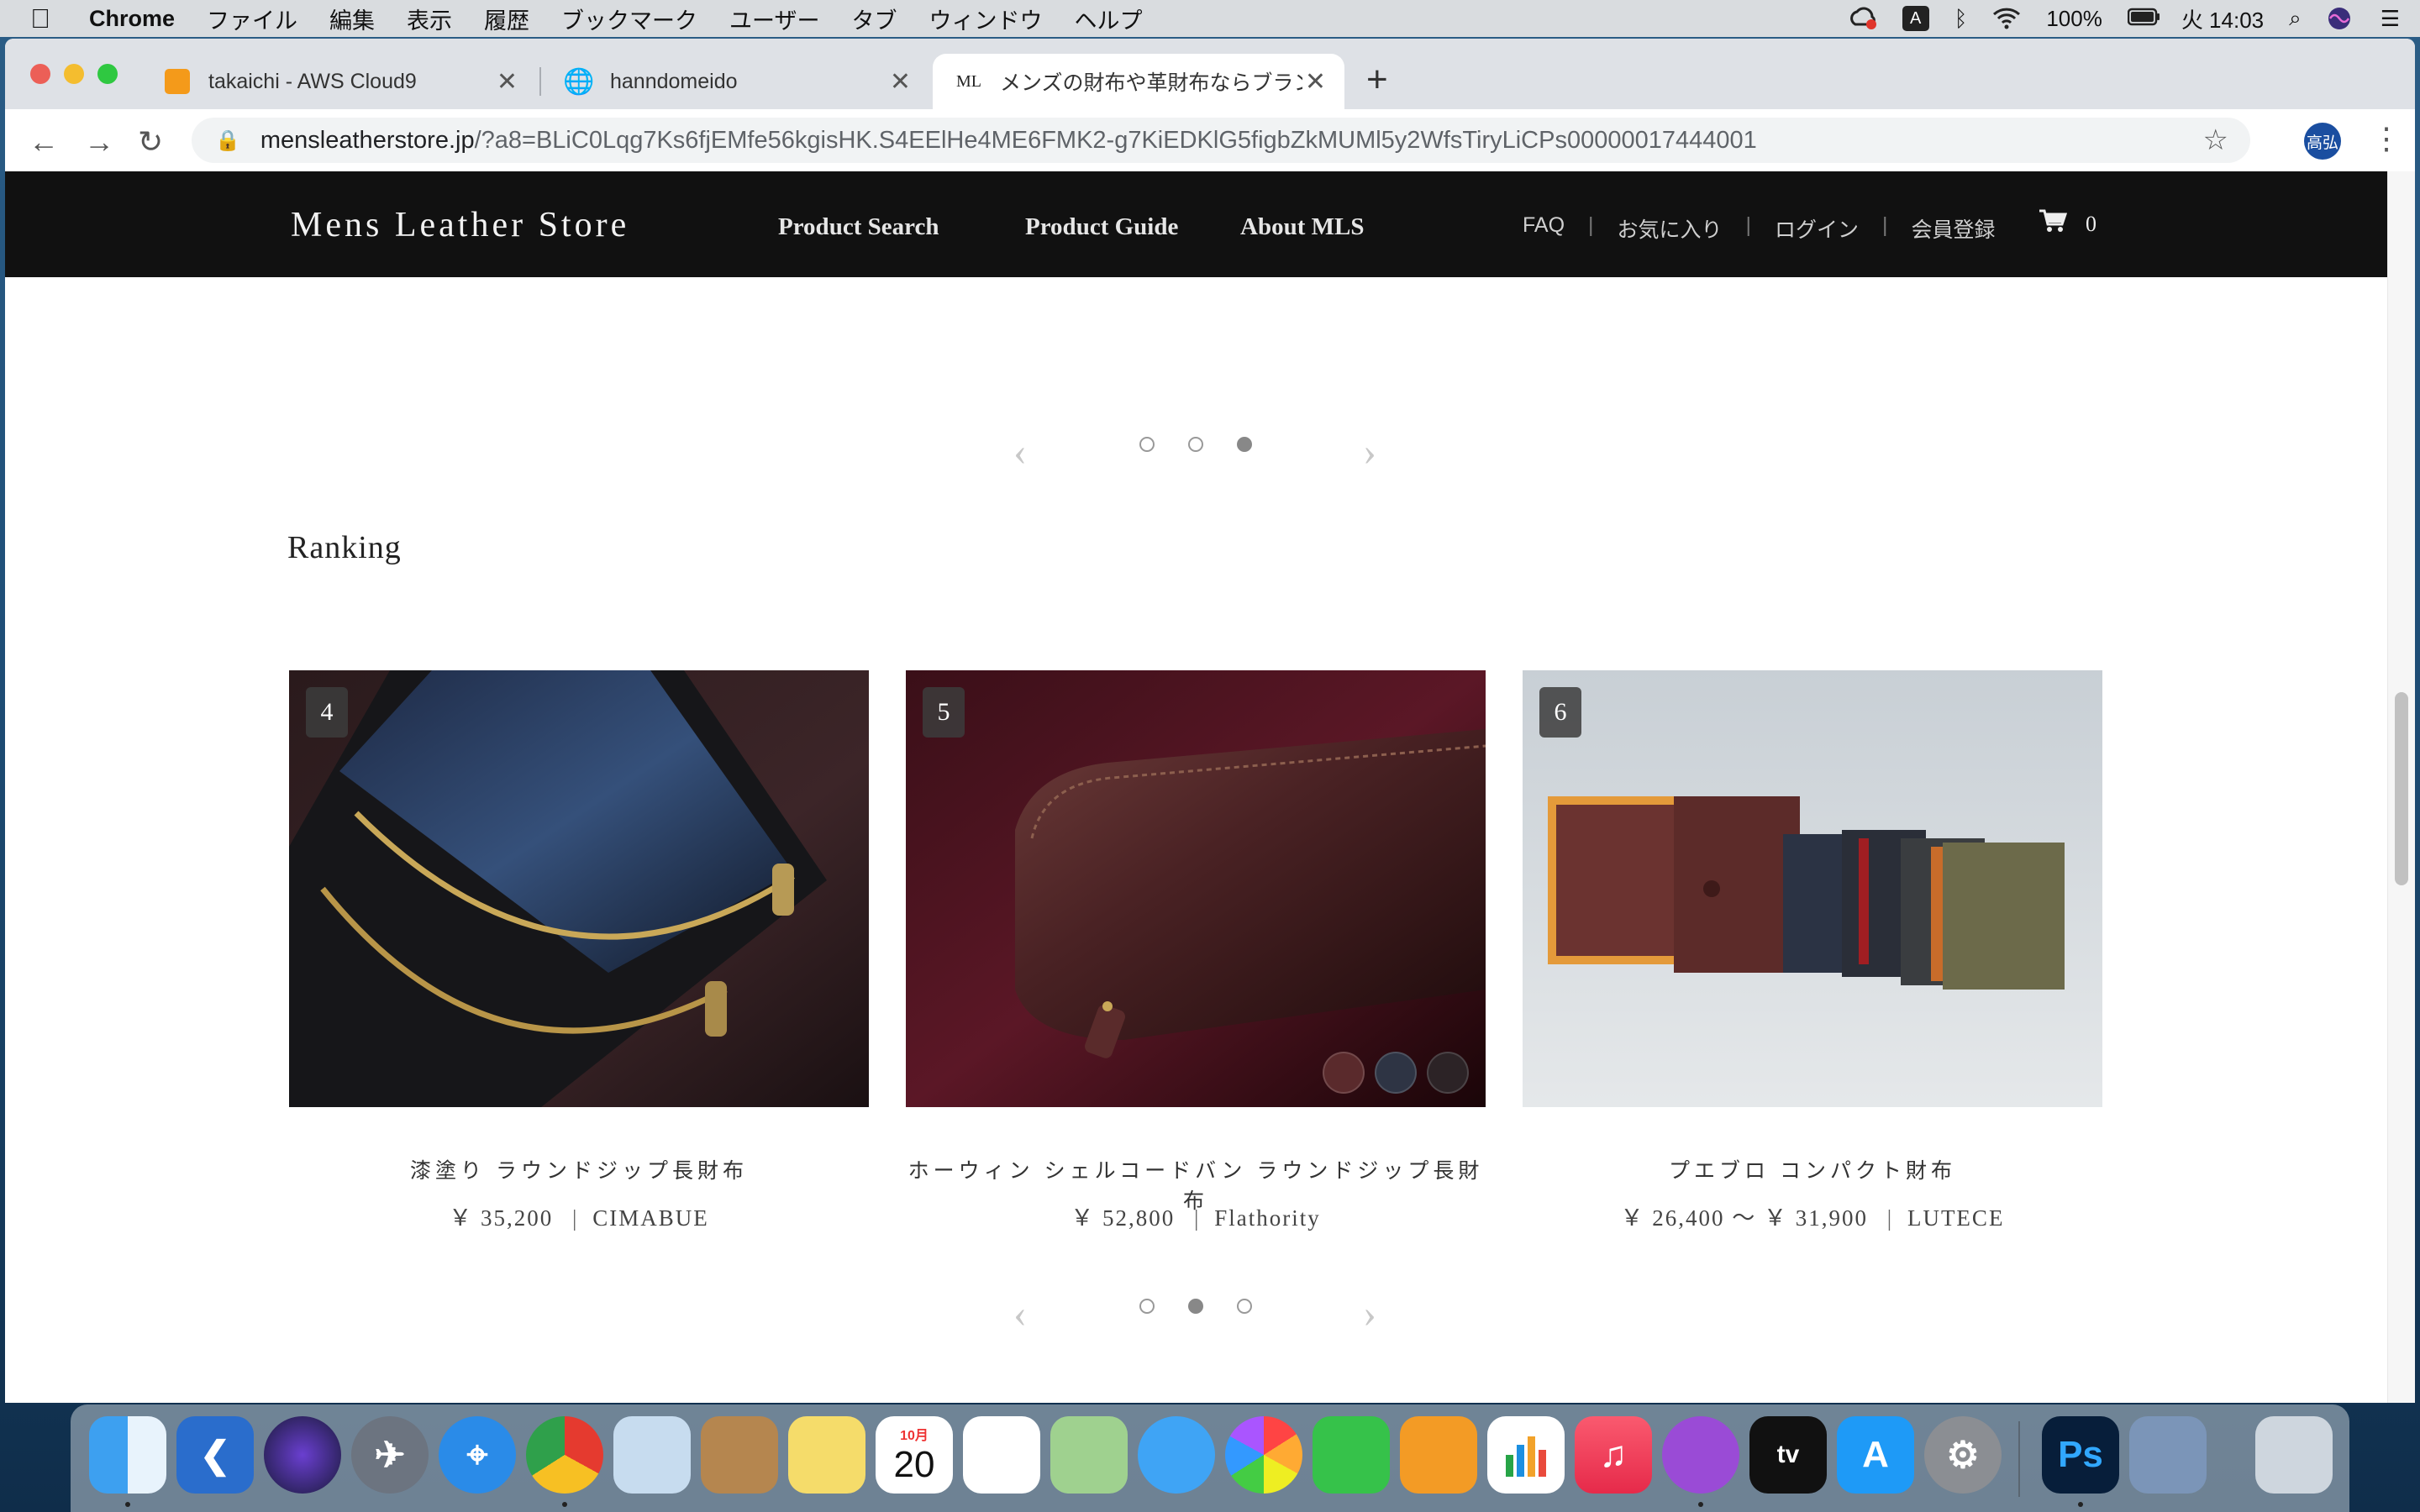  I want to click on trash-icon, so click(2294, 1455).